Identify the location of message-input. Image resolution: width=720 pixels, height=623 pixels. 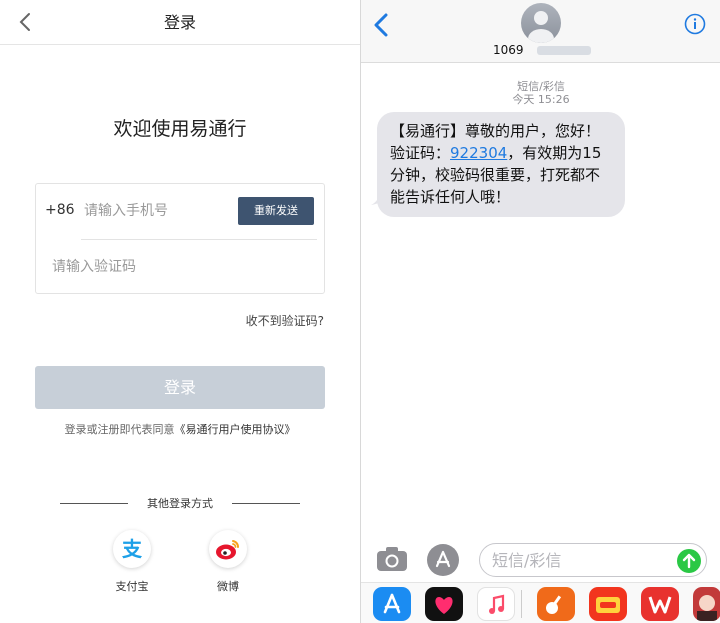
(593, 560).